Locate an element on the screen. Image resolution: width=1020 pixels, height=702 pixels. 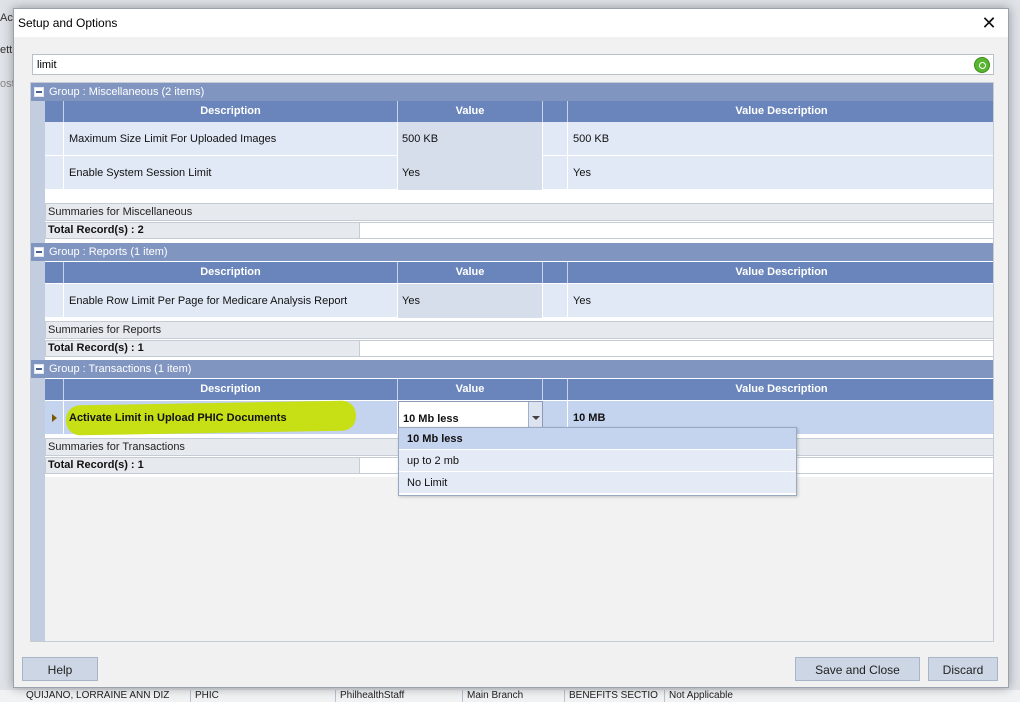
row-description: Maximum Size Limit For Uploaded Images is located at coordinates (231, 139).